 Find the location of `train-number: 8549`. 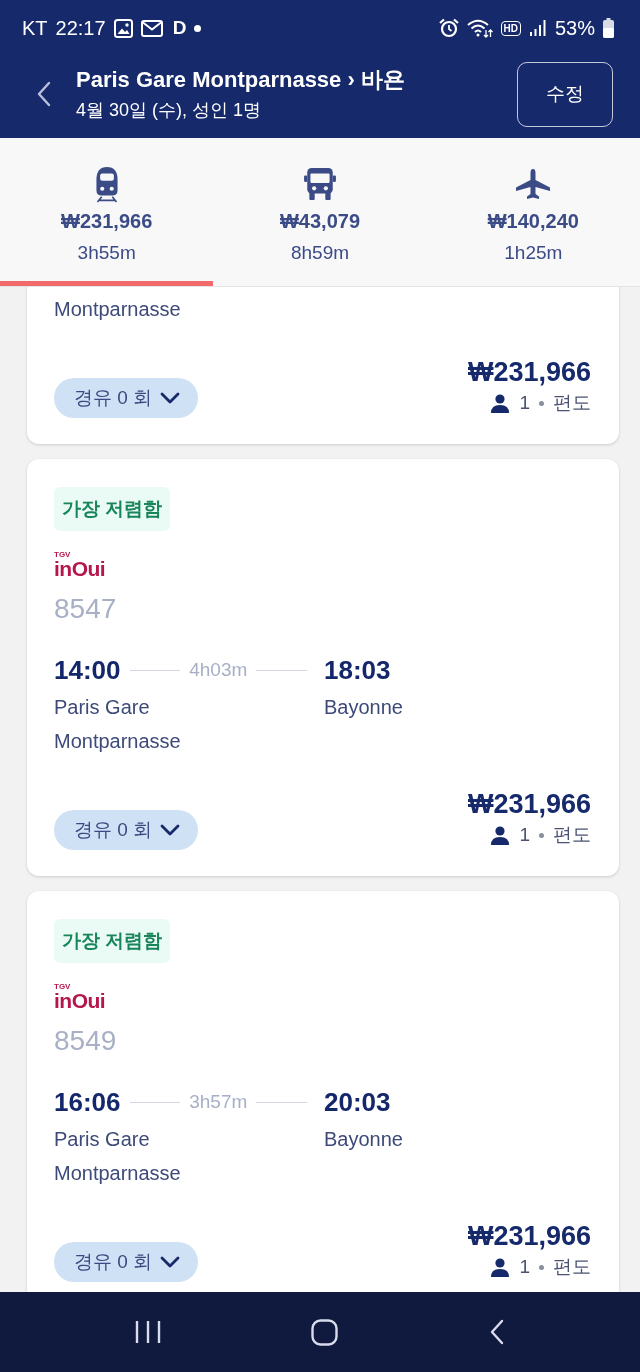

train-number: 8549 is located at coordinates (85, 1041).